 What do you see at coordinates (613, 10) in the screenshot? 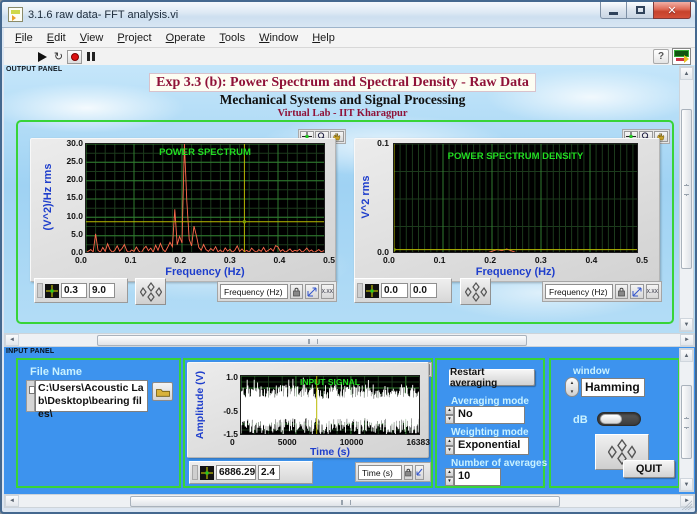
I see `minimize-button` at bounding box center [613, 10].